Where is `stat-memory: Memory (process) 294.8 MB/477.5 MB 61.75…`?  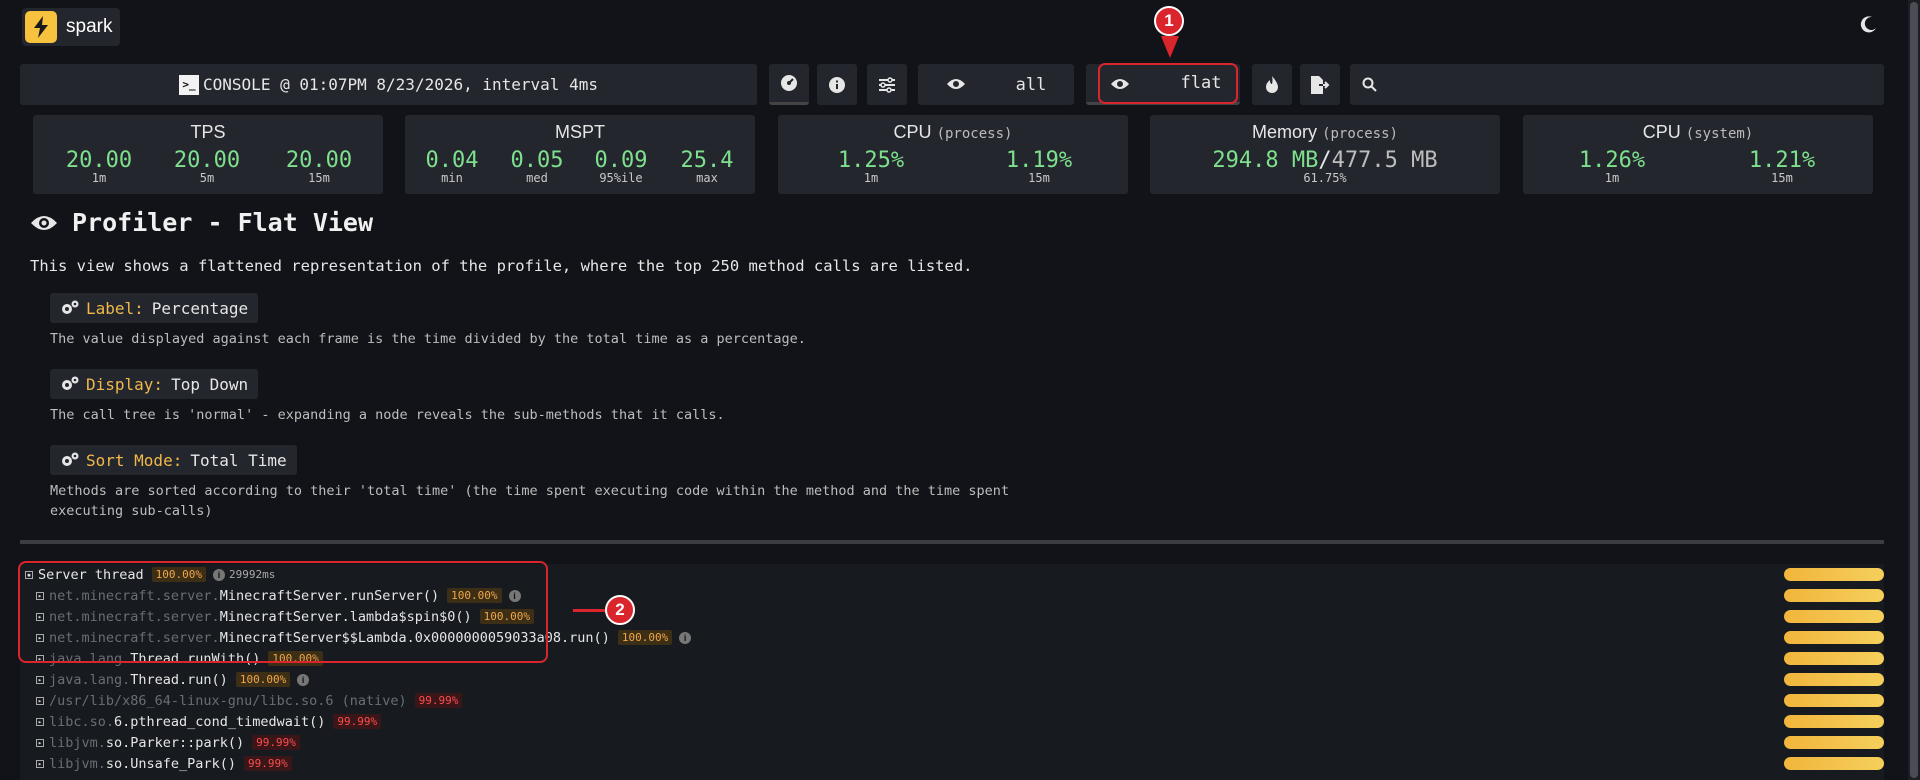 stat-memory: Memory (process) 294.8 MB/477.5 MB 61.75… is located at coordinates (1325, 154).